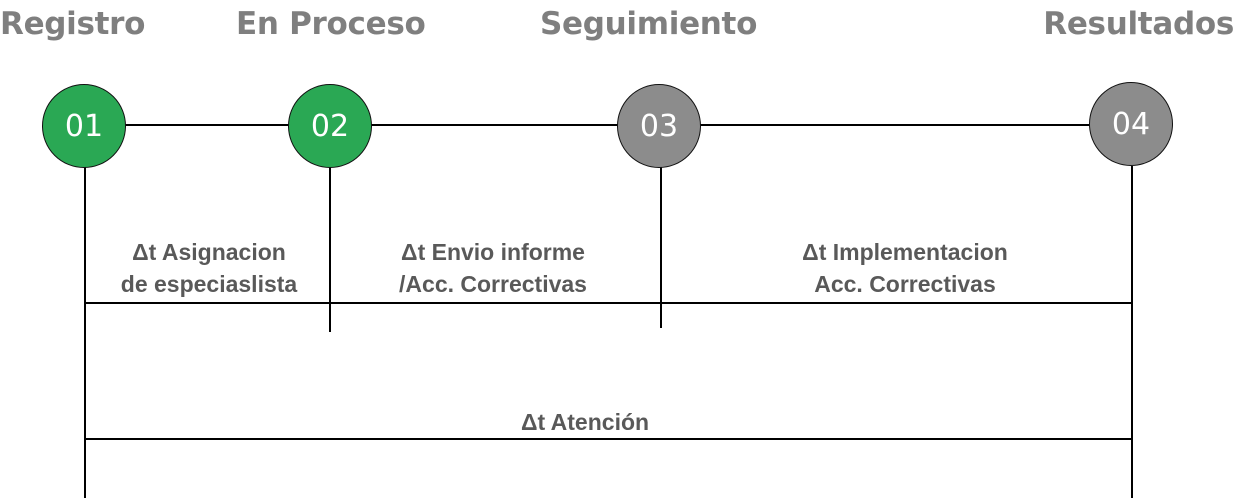  Describe the element at coordinates (209, 252) in the screenshot. I see `interval-label-line: Δt Asignacion` at that location.